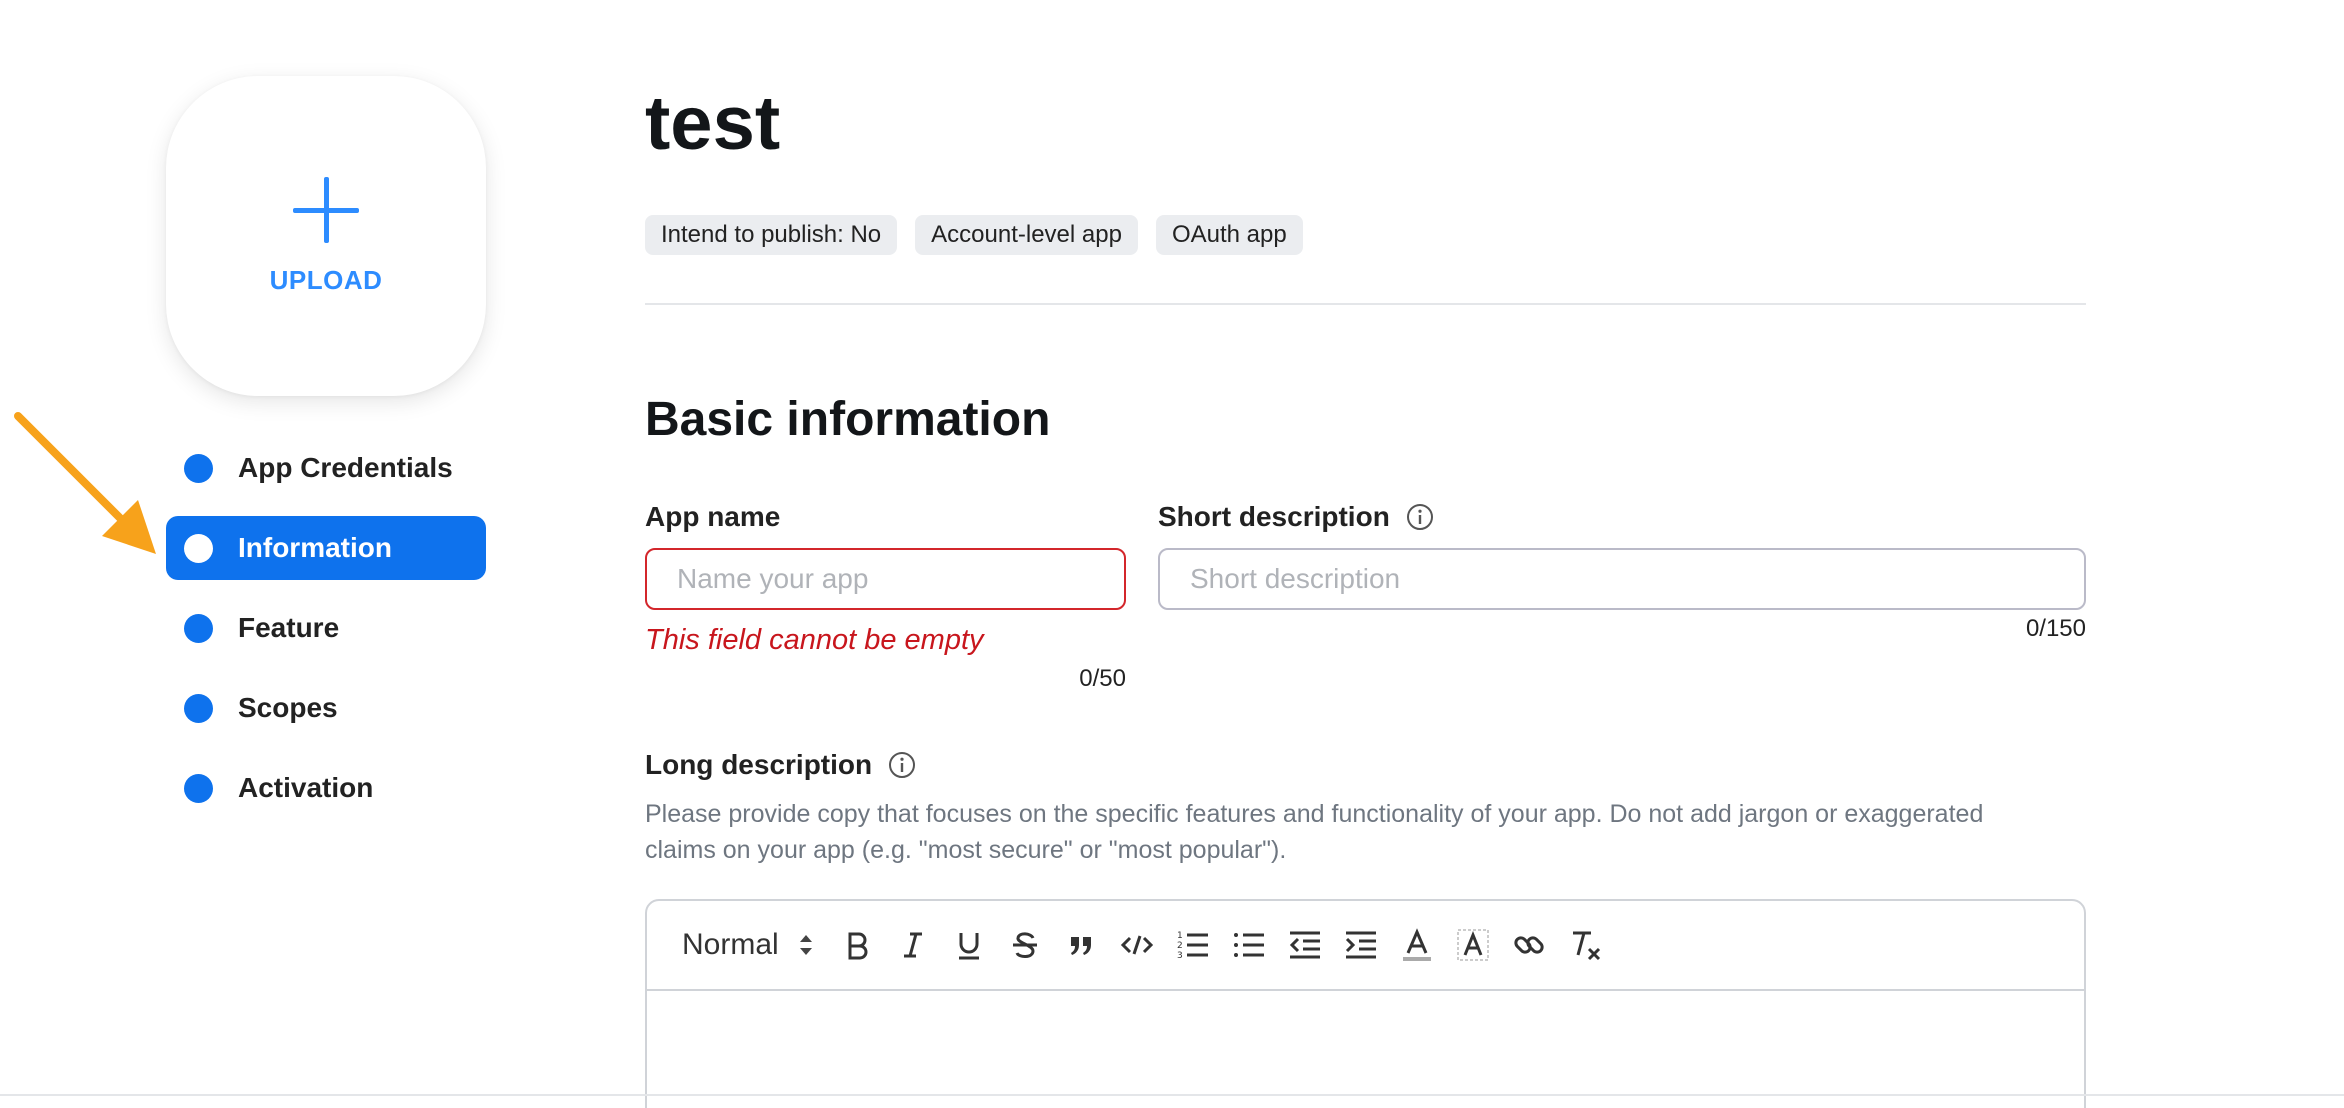 The height and width of the screenshot is (1108, 2344). Describe the element at coordinates (1365, 304) in the screenshot. I see `header-divider` at that location.